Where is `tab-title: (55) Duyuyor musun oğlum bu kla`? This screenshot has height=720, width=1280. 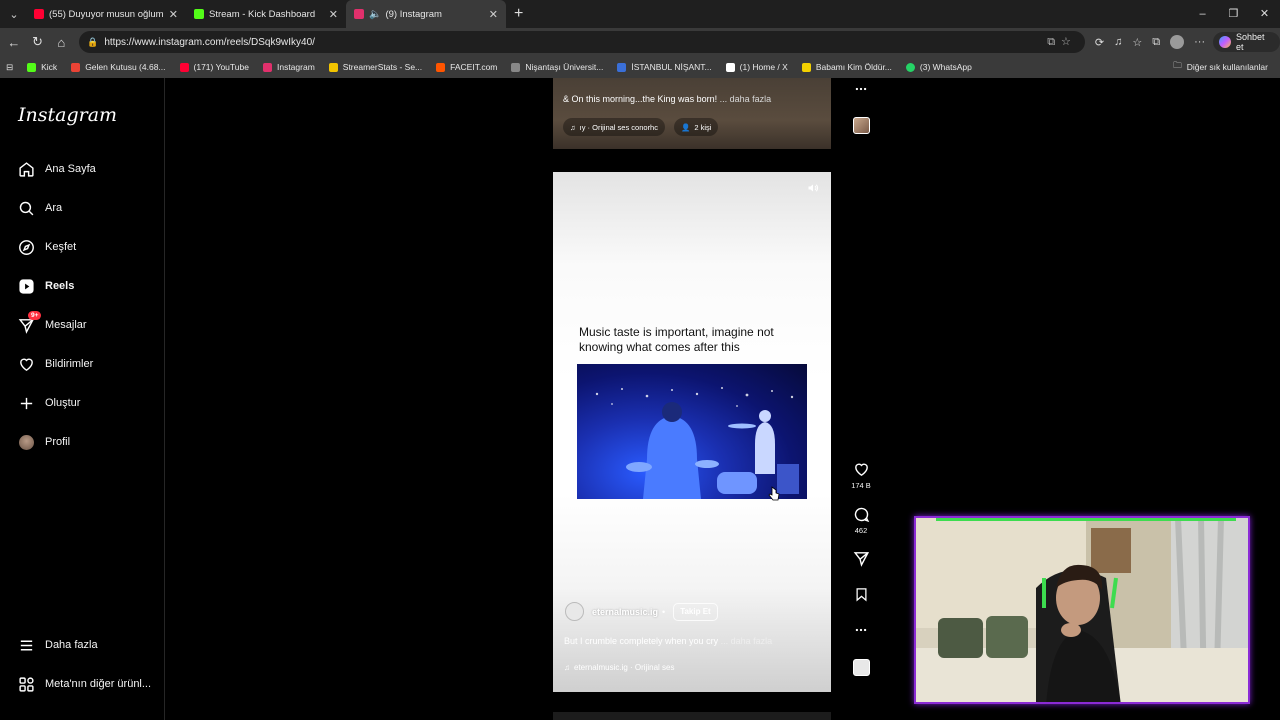 tab-title: (55) Duyuyor musun oğlum bu kla is located at coordinates (107, 14).